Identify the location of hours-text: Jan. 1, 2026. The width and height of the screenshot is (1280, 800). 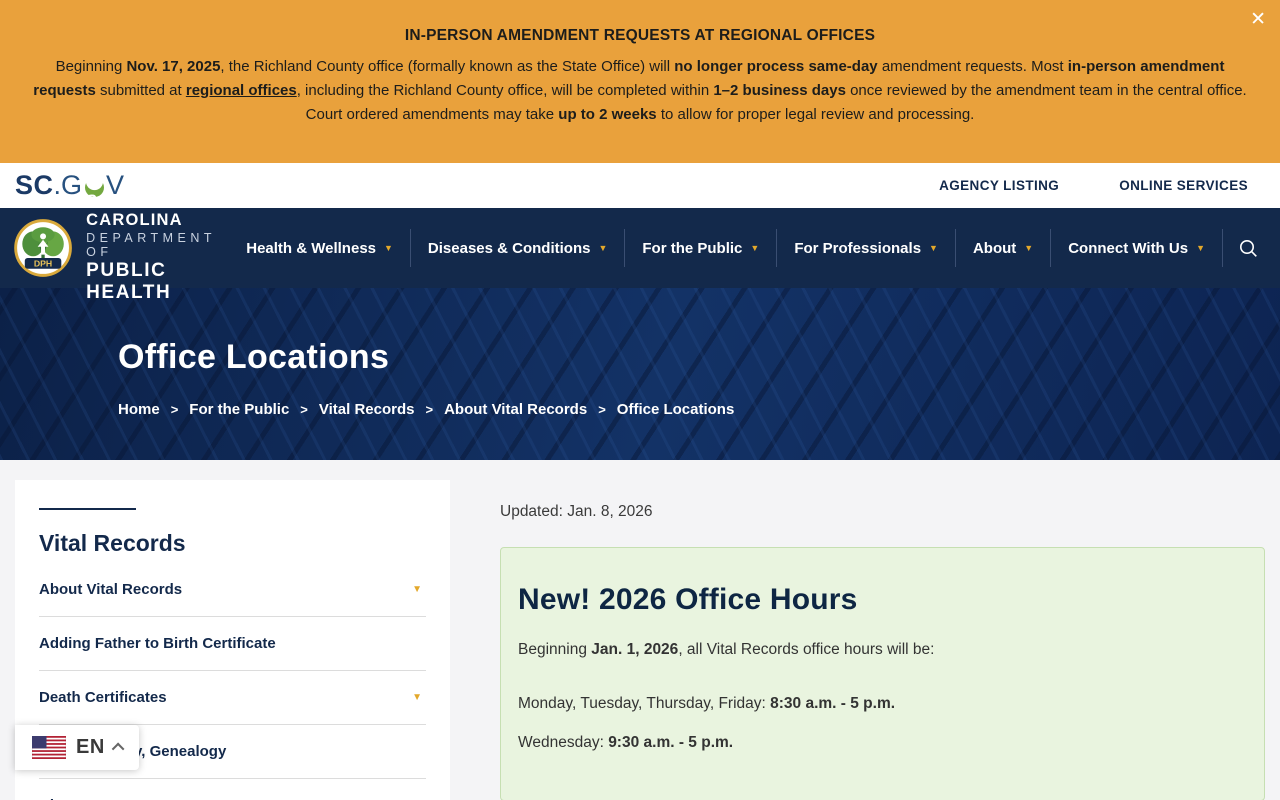
(635, 649).